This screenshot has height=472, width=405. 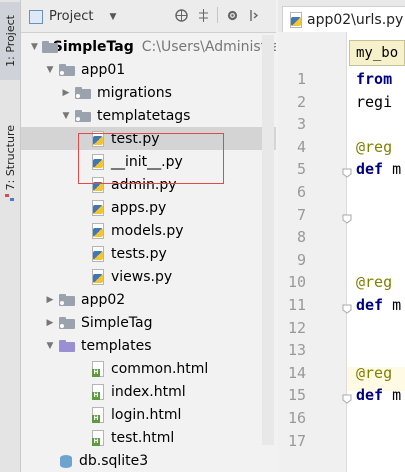 I want to click on tree-node-label: index.html, so click(x=148, y=391).